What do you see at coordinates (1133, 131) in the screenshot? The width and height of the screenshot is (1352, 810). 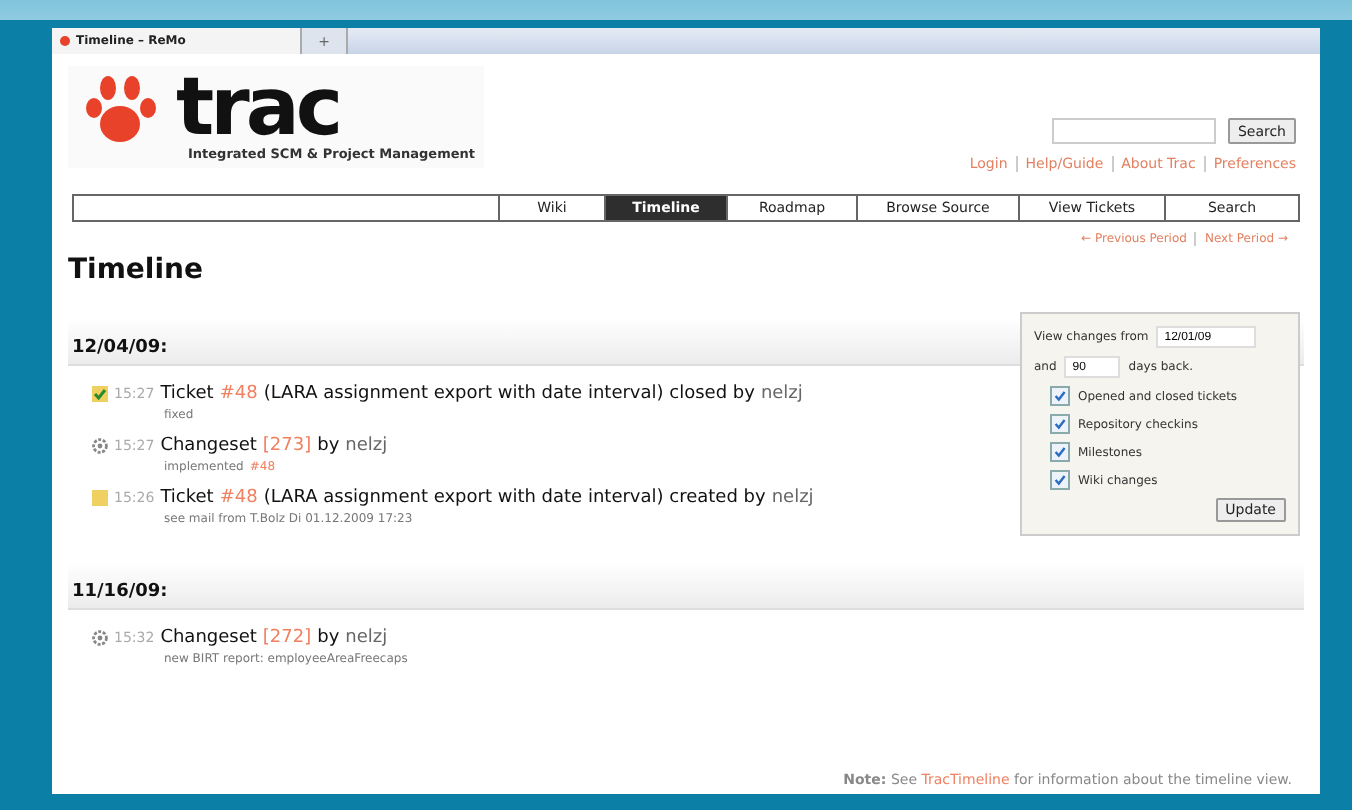 I see `search-field` at bounding box center [1133, 131].